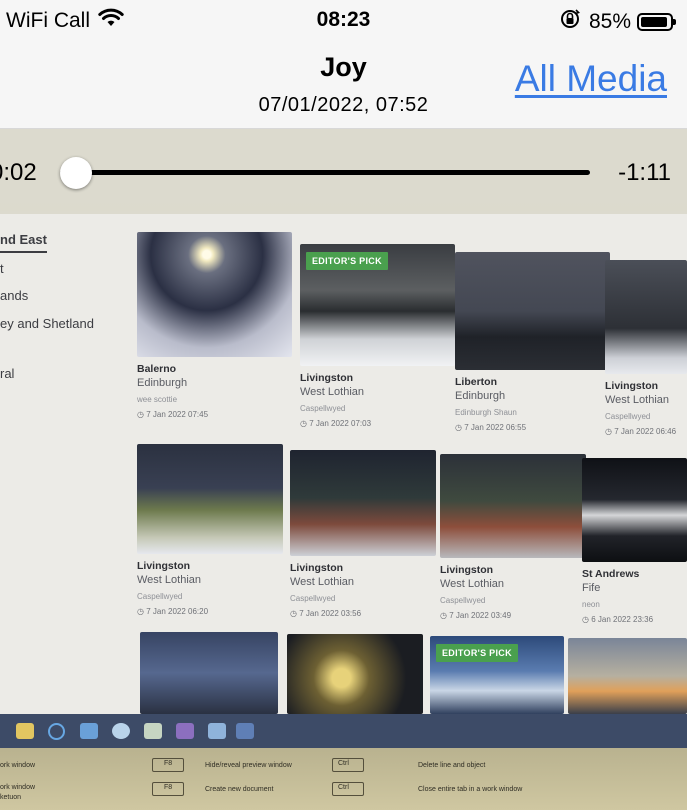 This screenshot has height=810, width=687. Describe the element at coordinates (377, 423) in the screenshot. I see `card-timestamp: ◷ 7 Jan 2022 07:03` at that location.